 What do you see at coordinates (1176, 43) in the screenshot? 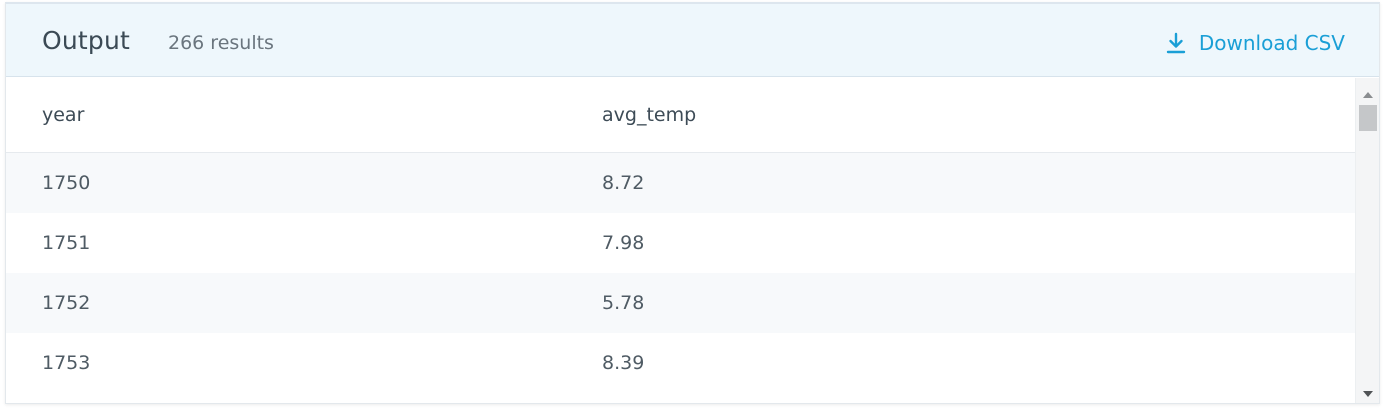
I see `download-icon` at bounding box center [1176, 43].